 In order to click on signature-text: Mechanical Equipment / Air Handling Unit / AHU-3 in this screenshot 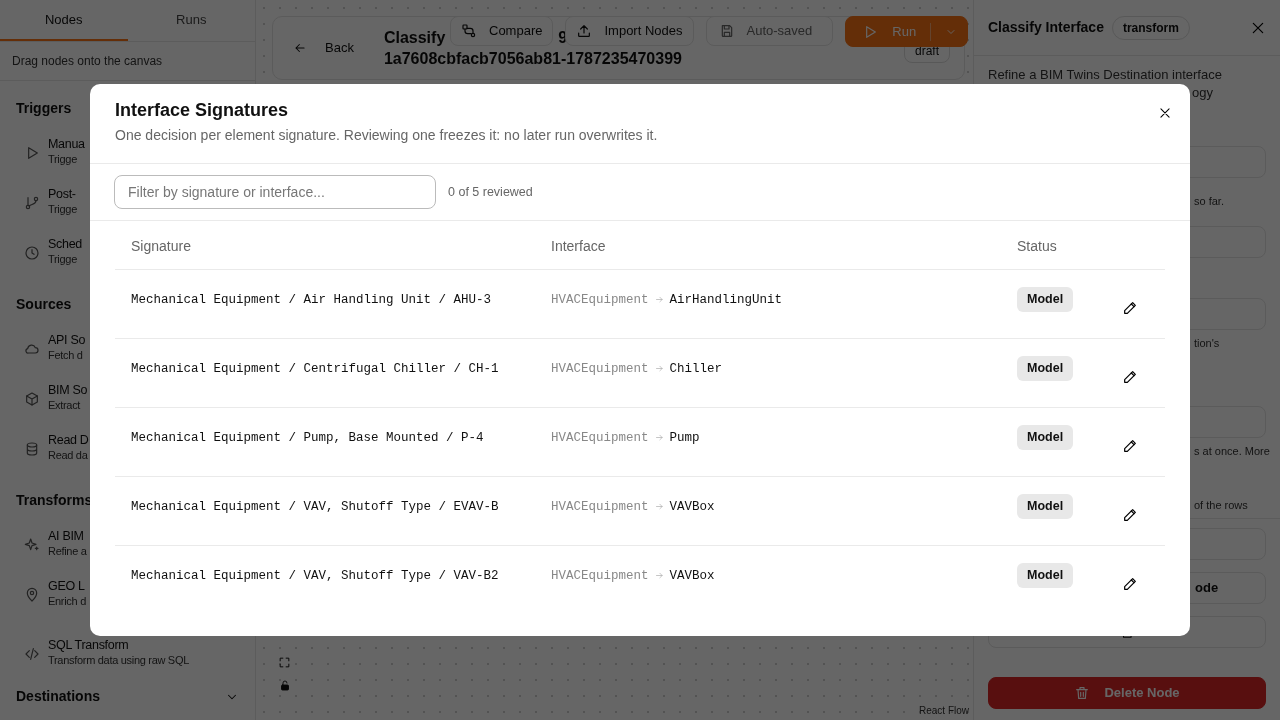, I will do `click(311, 300)`.